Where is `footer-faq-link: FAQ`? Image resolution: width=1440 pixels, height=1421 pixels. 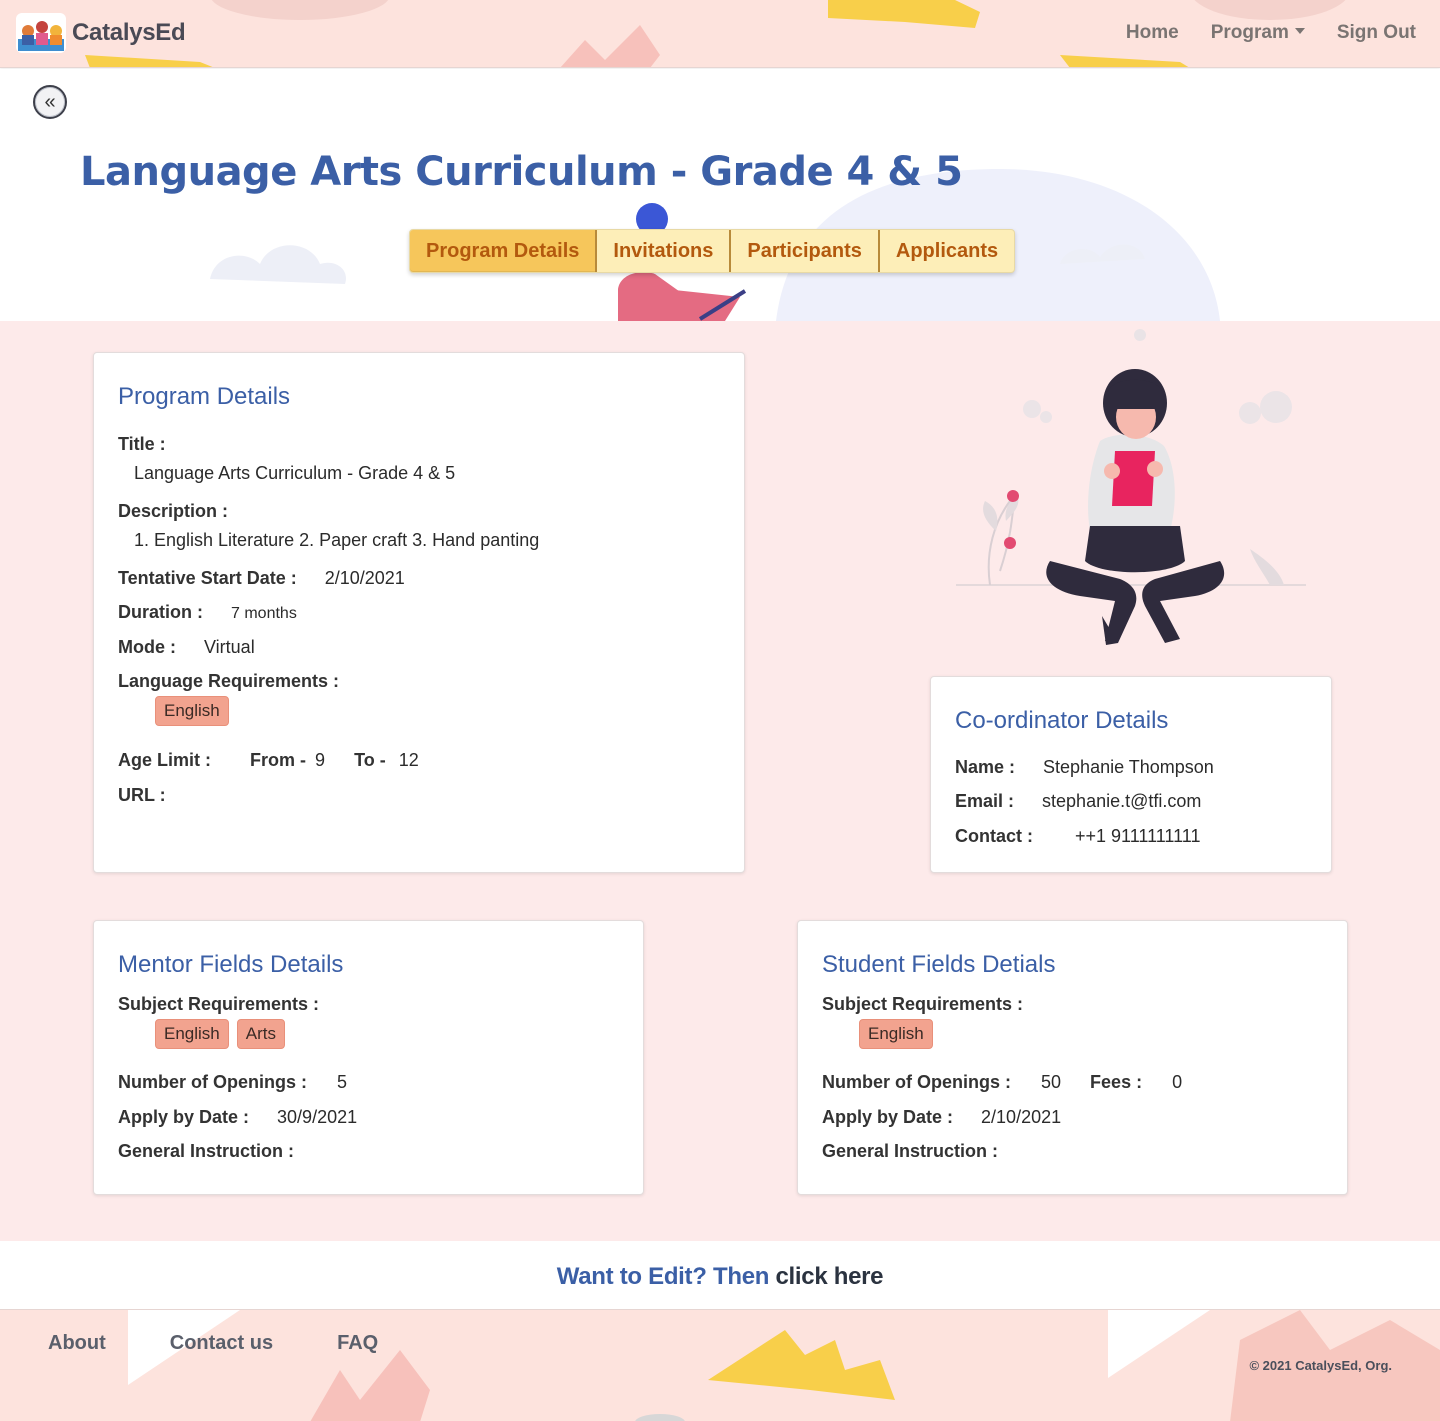
footer-faq-link: FAQ is located at coordinates (357, 1343).